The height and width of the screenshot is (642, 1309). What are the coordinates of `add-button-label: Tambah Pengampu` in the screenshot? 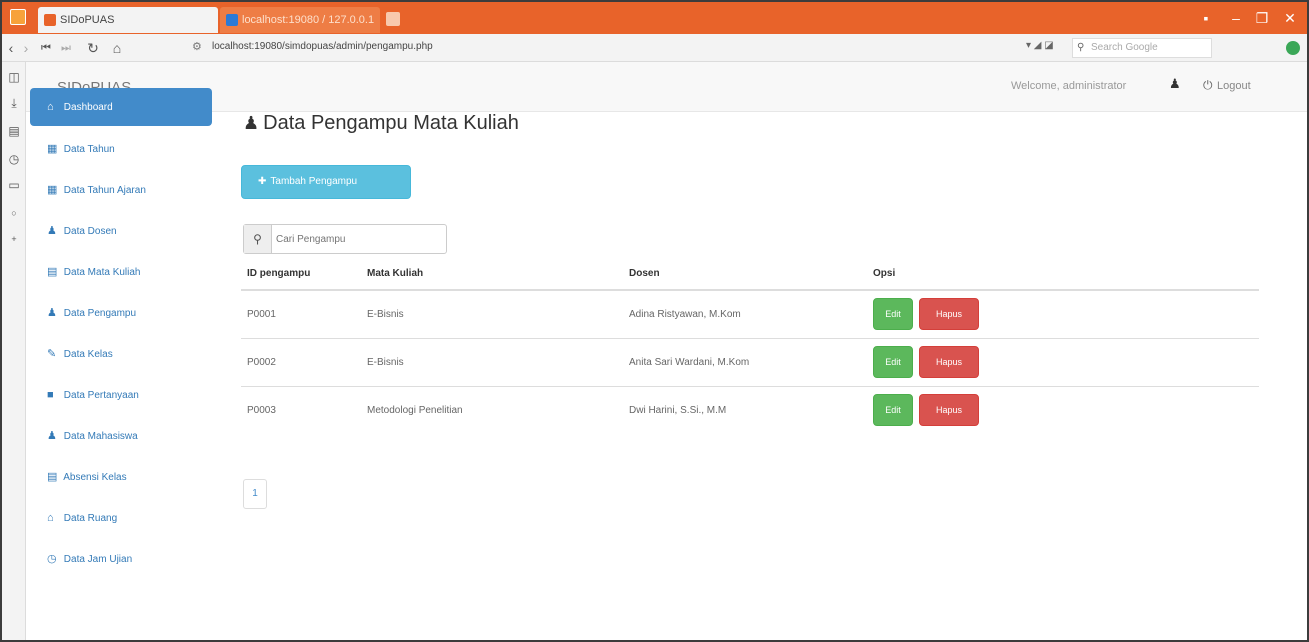 It's located at (314, 181).